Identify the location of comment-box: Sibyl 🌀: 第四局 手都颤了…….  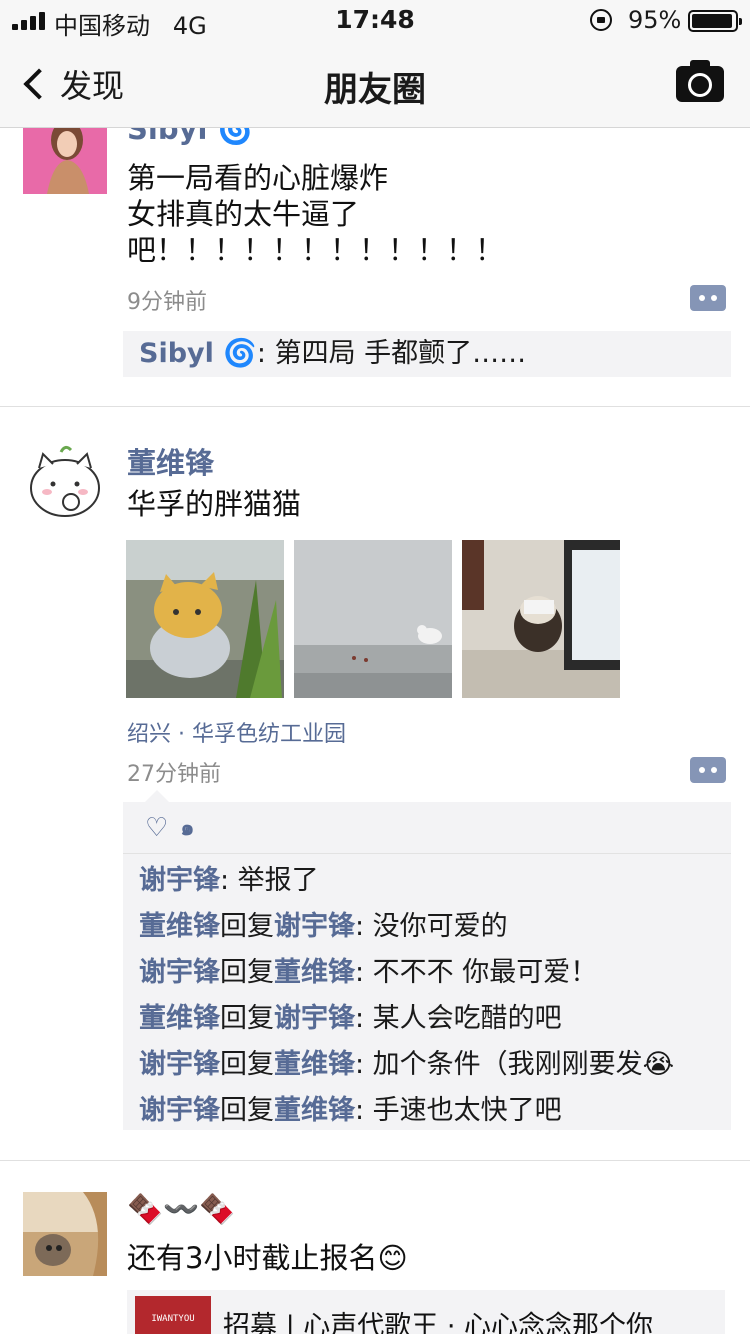
(427, 354).